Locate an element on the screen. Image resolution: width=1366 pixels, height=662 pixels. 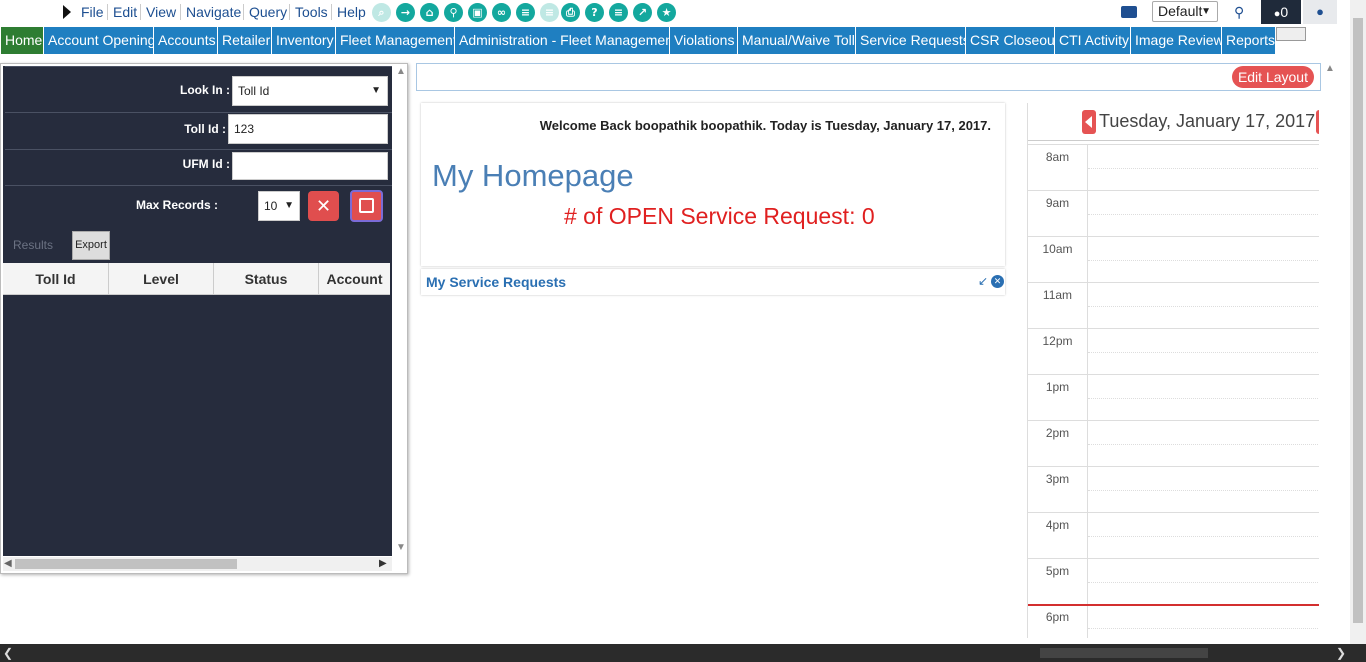
next-day-button is located at coordinates (1317, 122).